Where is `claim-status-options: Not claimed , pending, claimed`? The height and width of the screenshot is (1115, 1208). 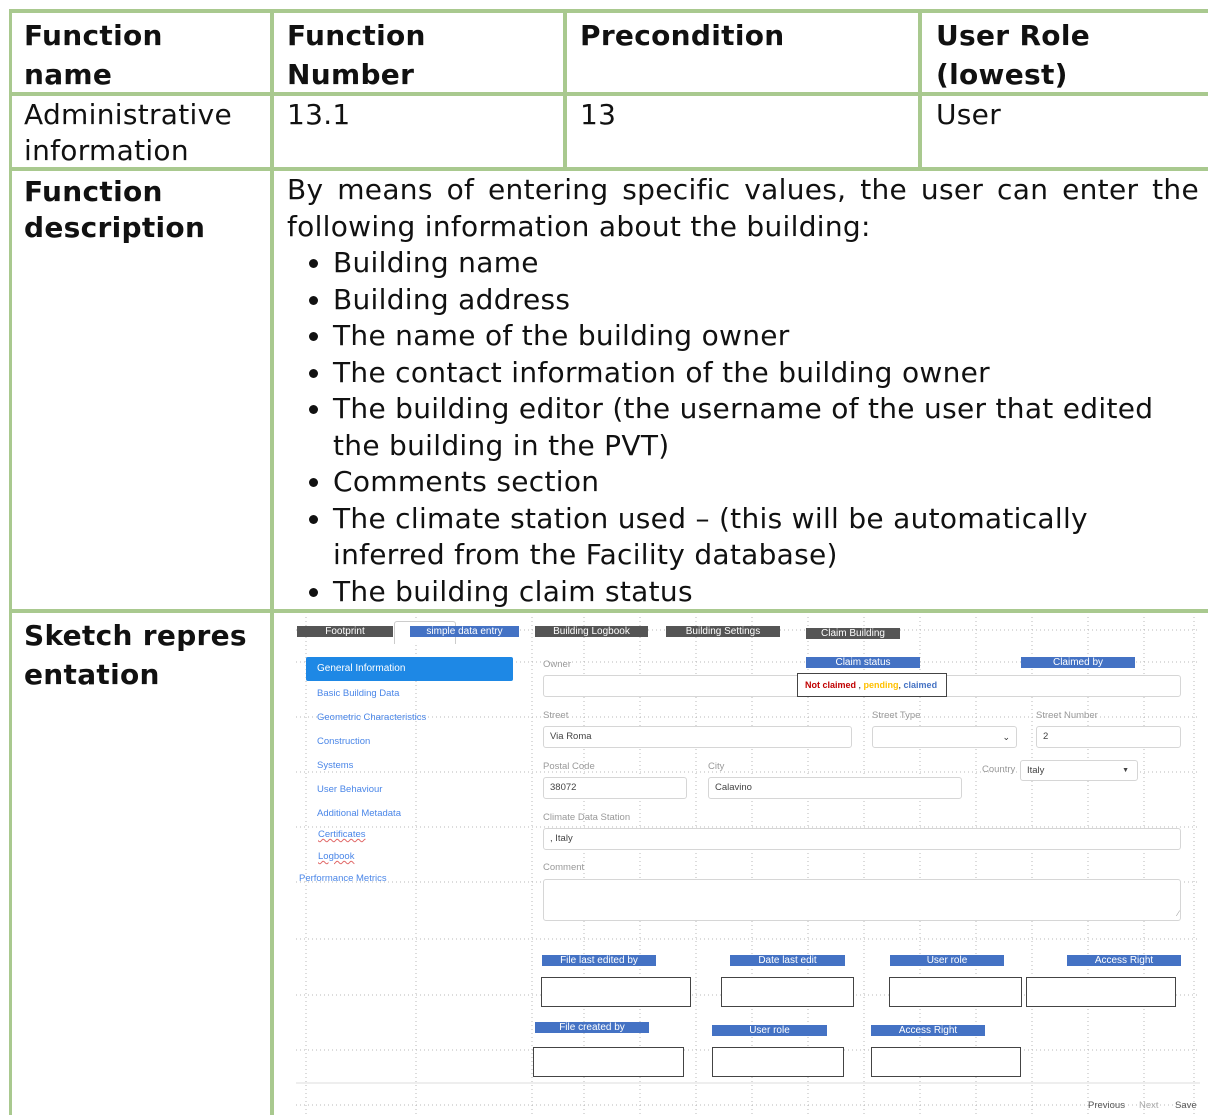
claim-status-options: Not claimed , pending, claimed is located at coordinates (872, 685).